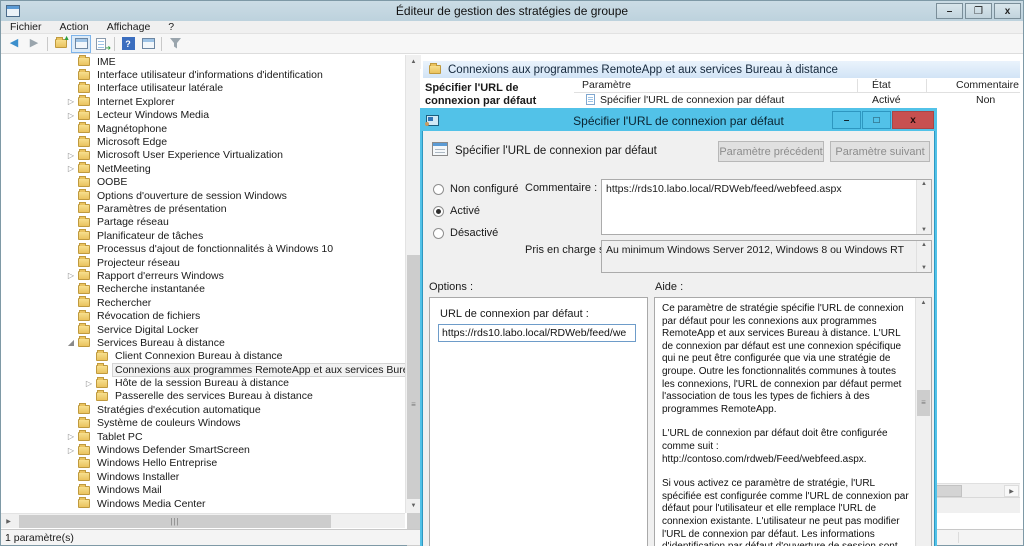  Describe the element at coordinates (171, 27) in the screenshot. I see `menu-help: ?` at that location.